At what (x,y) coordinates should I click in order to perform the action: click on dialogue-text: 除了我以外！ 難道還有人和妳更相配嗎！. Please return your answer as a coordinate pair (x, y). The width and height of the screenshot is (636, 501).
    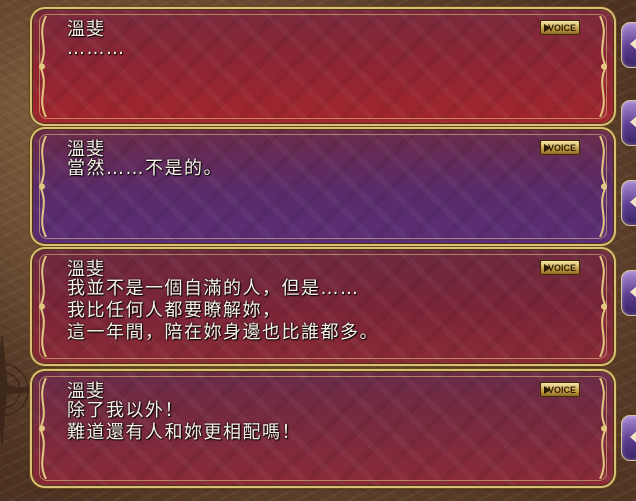
    Looking at the image, I should click on (184, 422).